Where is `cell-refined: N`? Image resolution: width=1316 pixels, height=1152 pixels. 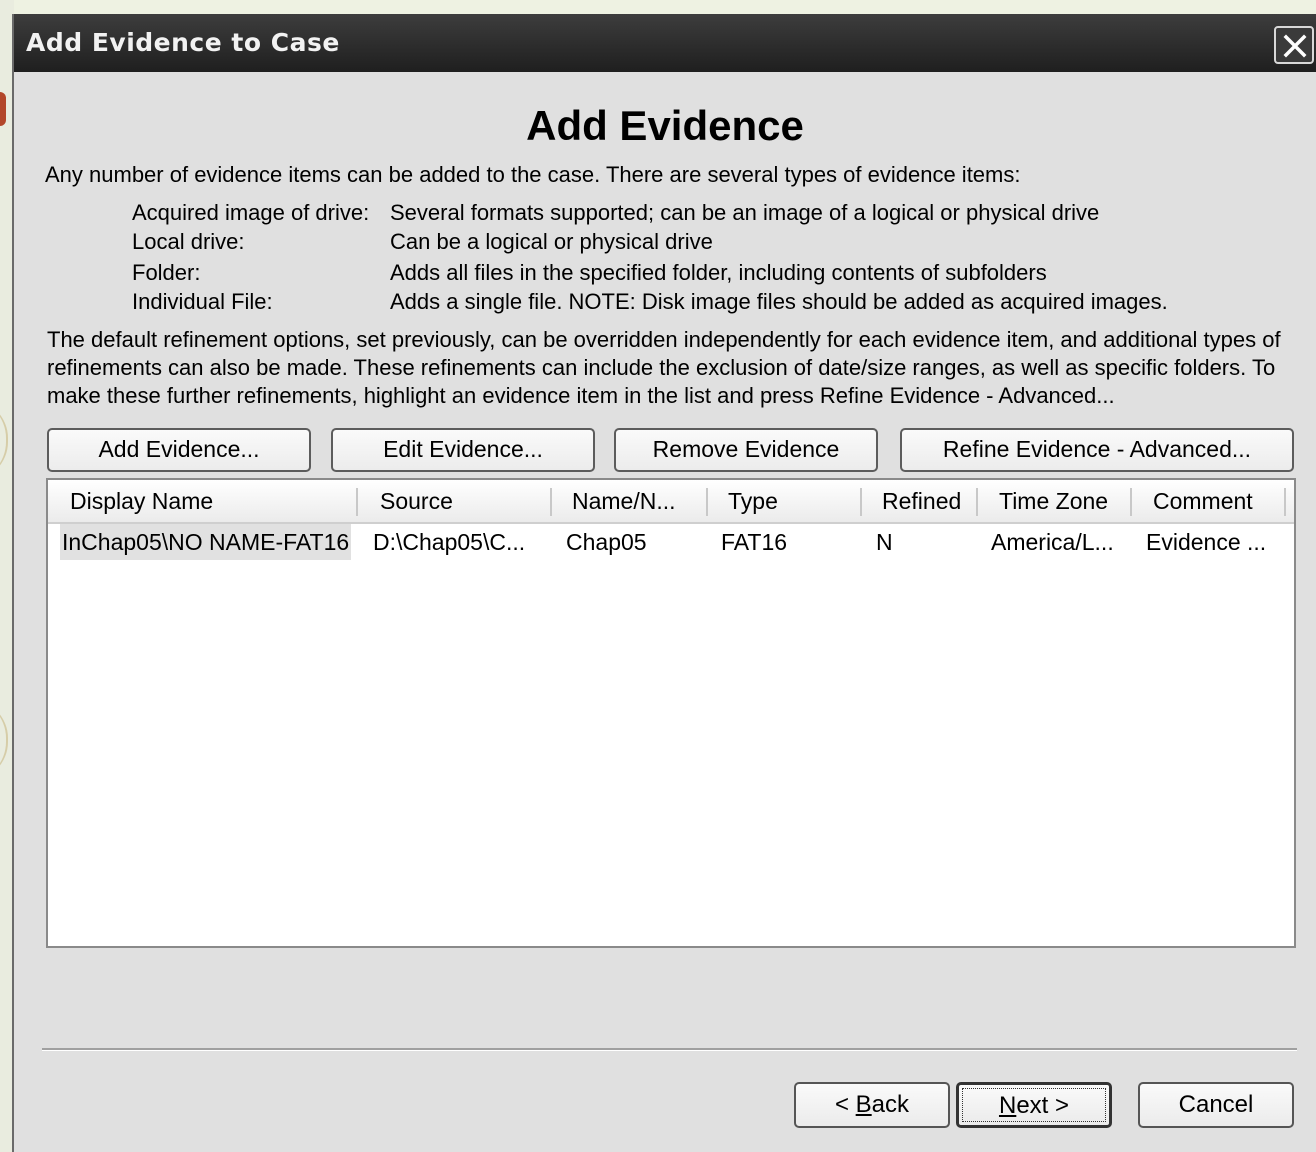
cell-refined: N is located at coordinates (884, 542).